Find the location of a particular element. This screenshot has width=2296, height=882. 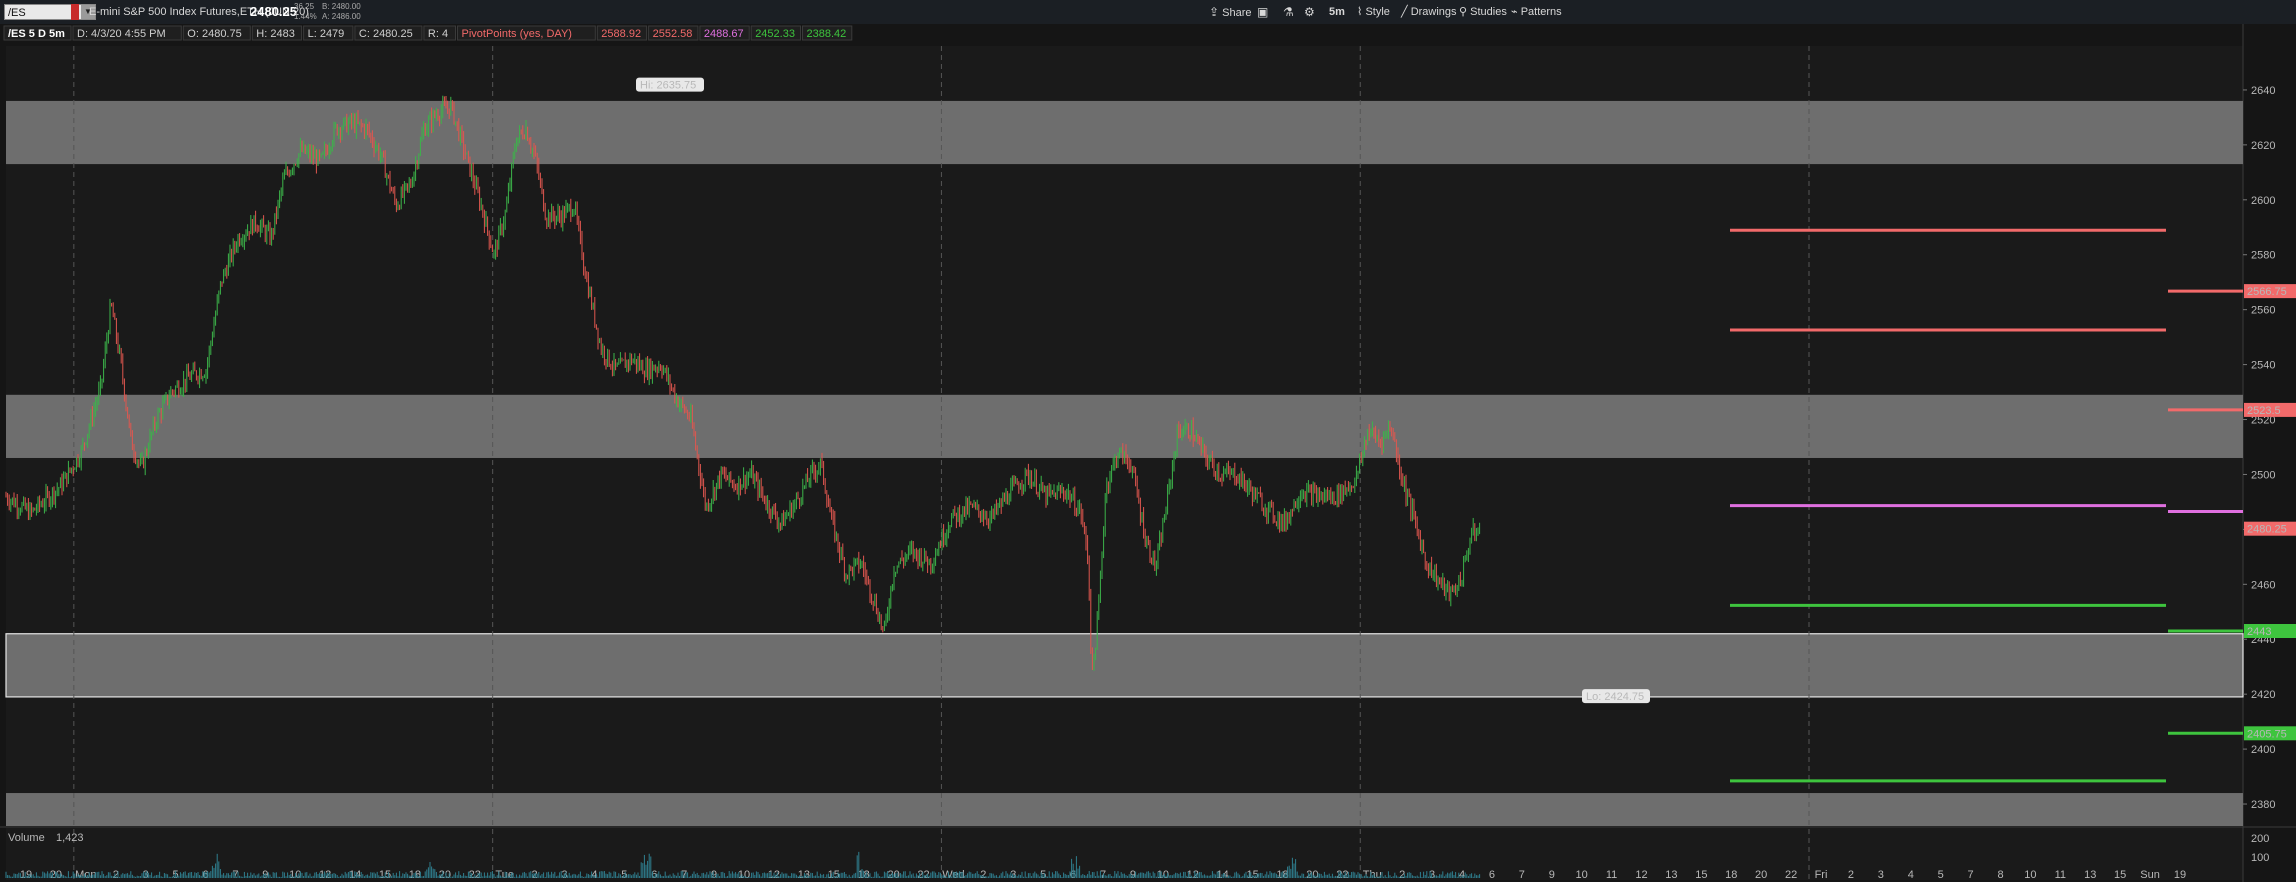

x-tick-label: 9 is located at coordinates (1552, 875).